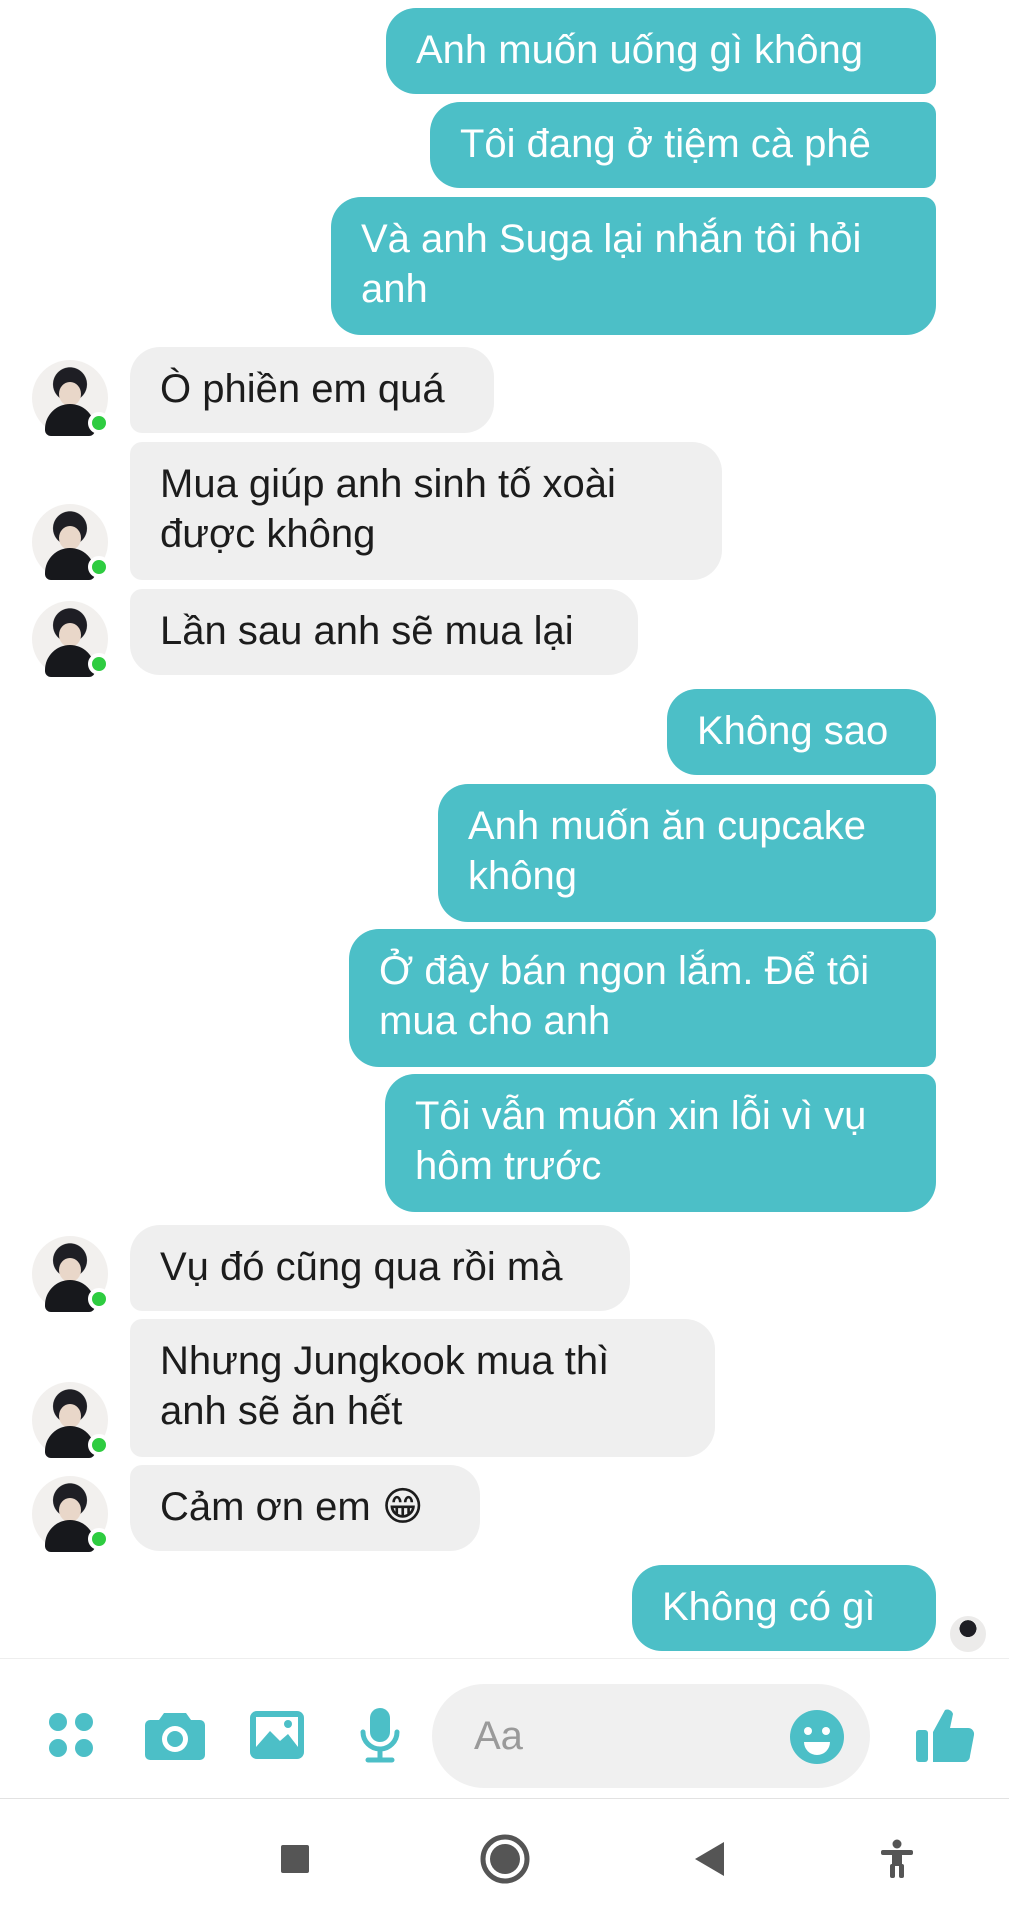 This screenshot has height=1920, width=1009. I want to click on message-bubble-incoming: Vụ đó cũng qua rồi mà, so click(380, 1268).